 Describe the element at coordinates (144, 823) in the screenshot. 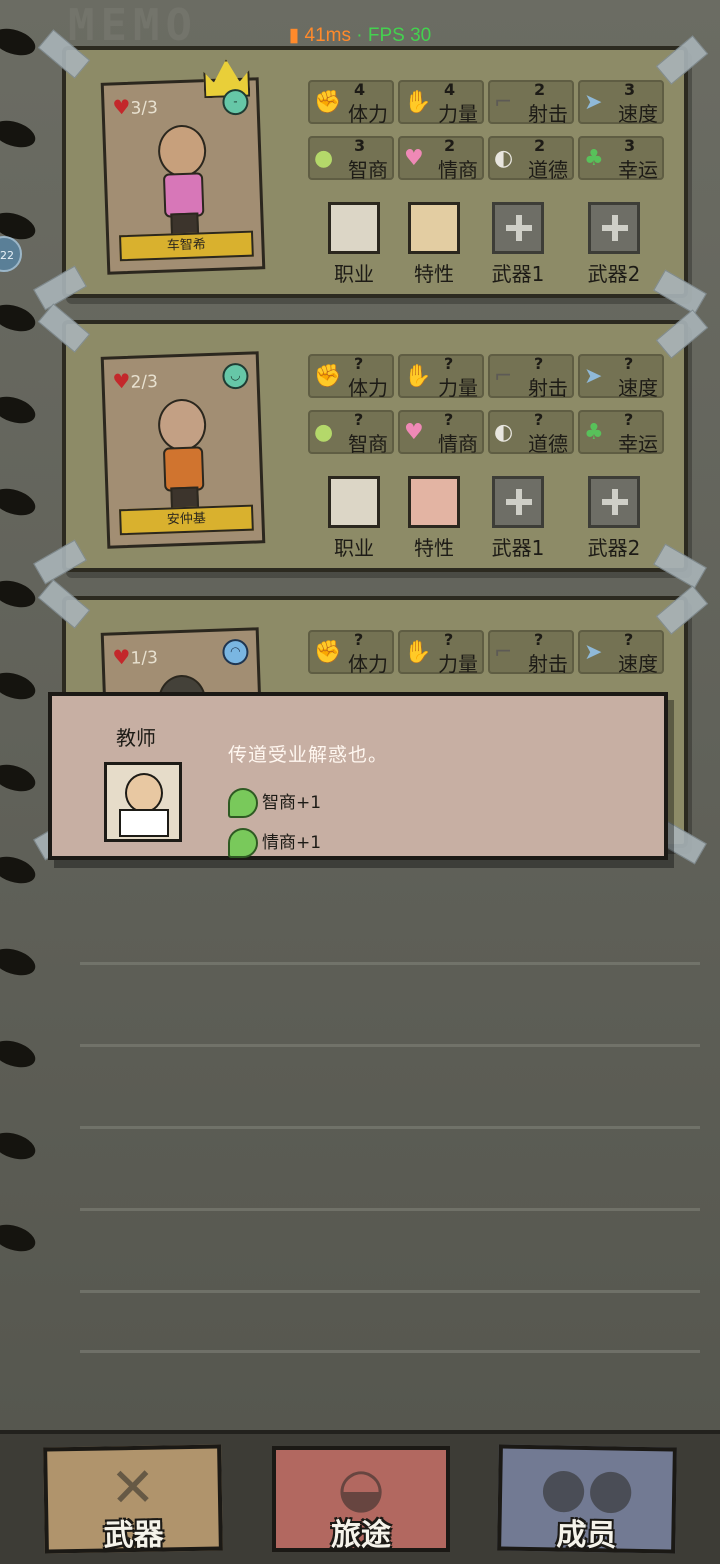

I see `teacher-shirt` at that location.